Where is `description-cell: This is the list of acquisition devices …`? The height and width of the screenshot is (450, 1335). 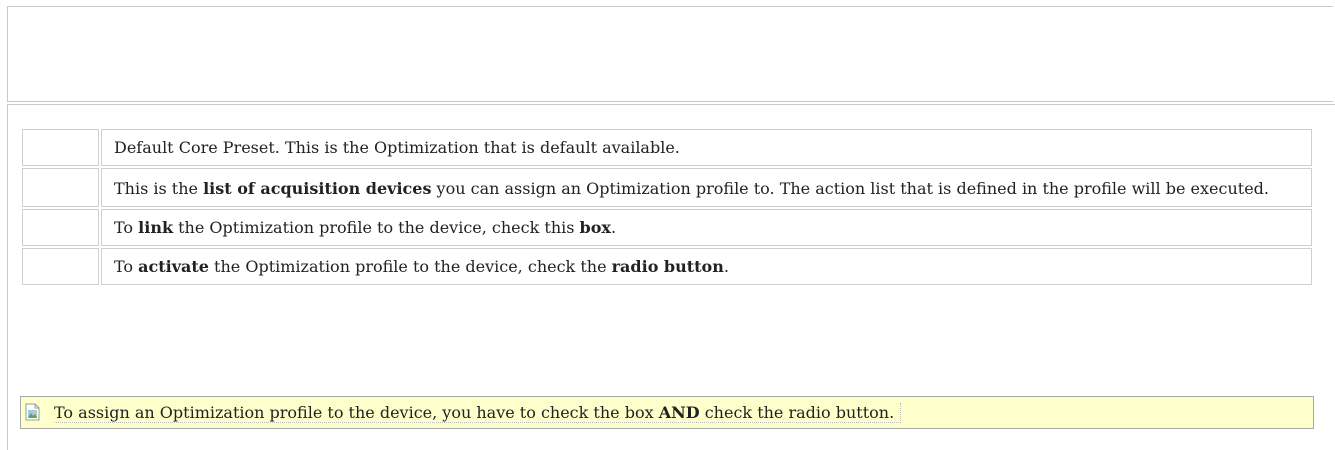
description-cell: This is the list of acquisition devices … is located at coordinates (706, 187).